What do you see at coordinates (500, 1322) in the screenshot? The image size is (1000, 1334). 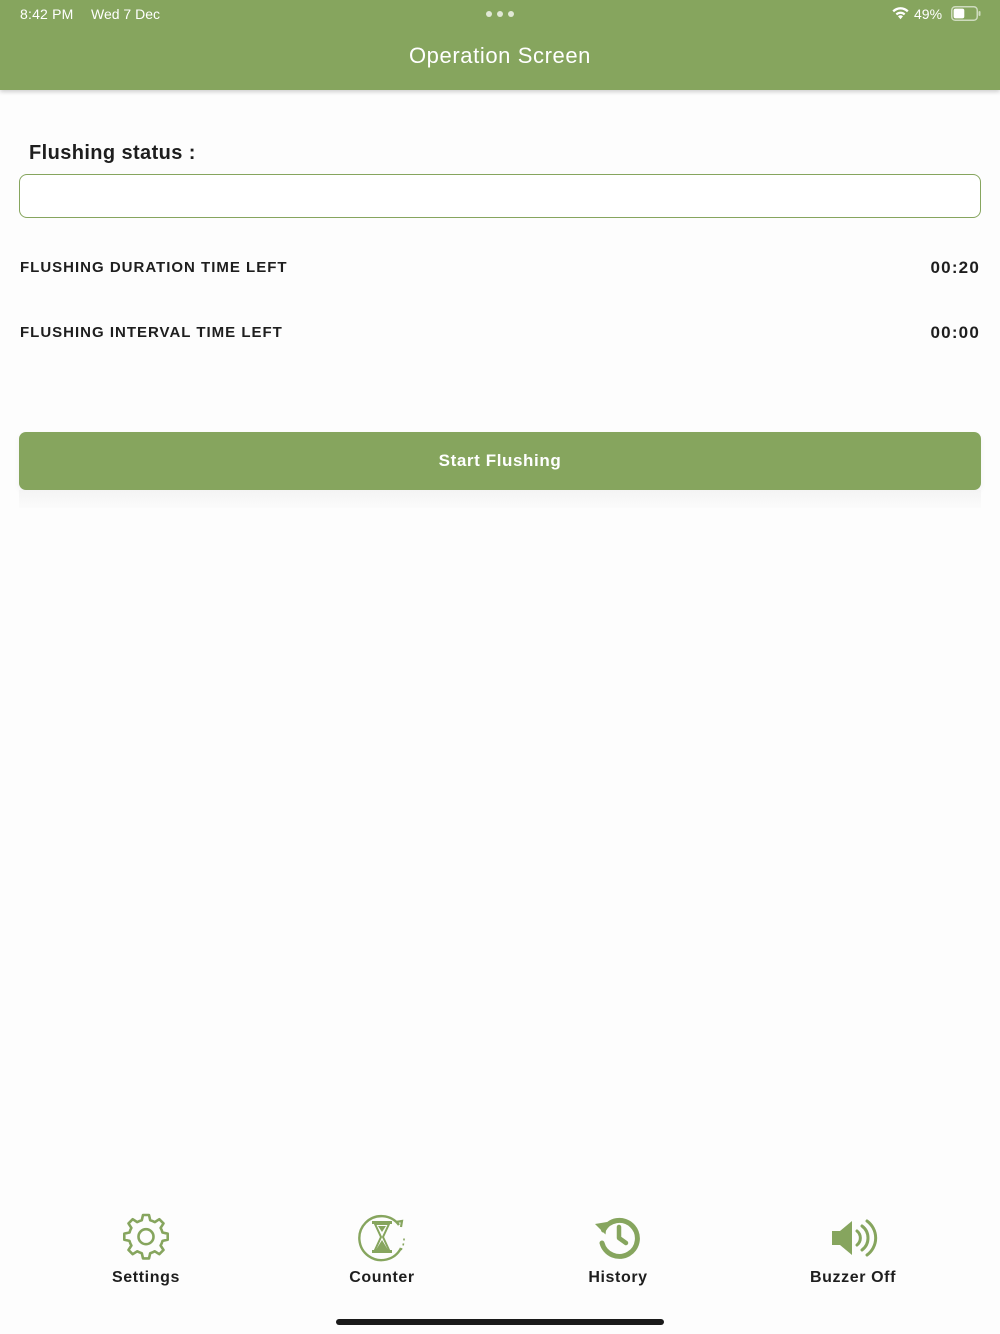 I see `home-indicator` at bounding box center [500, 1322].